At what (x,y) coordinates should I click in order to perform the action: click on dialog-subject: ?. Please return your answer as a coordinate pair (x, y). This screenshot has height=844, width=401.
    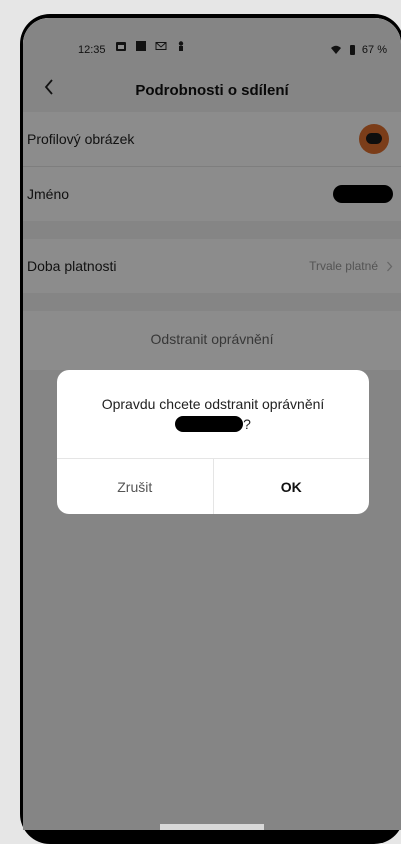
    Looking at the image, I should click on (213, 424).